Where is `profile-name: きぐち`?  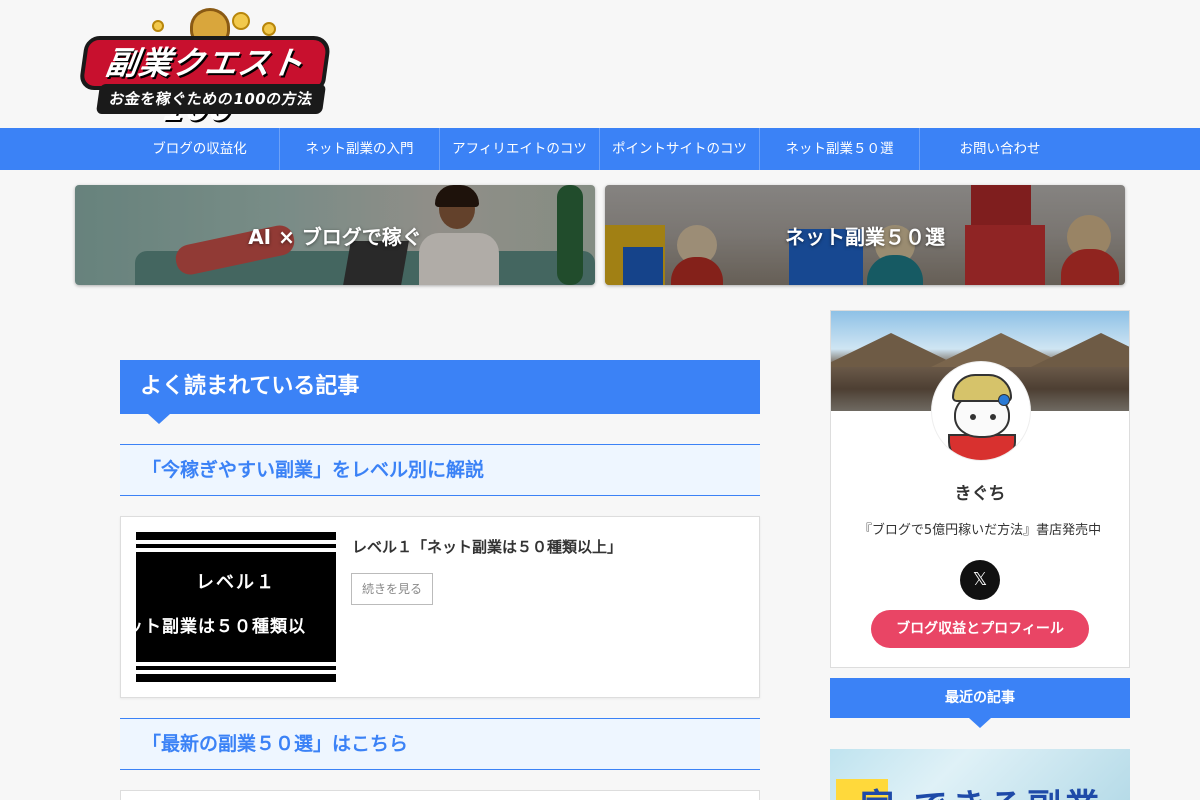
profile-name: きぐち is located at coordinates (980, 494).